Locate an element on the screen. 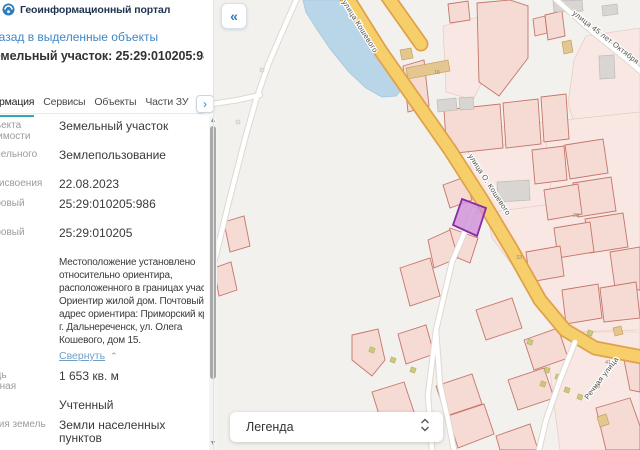 This screenshot has height=450, width=640. portal-title: Геоинформационный портал is located at coordinates (95, 10).